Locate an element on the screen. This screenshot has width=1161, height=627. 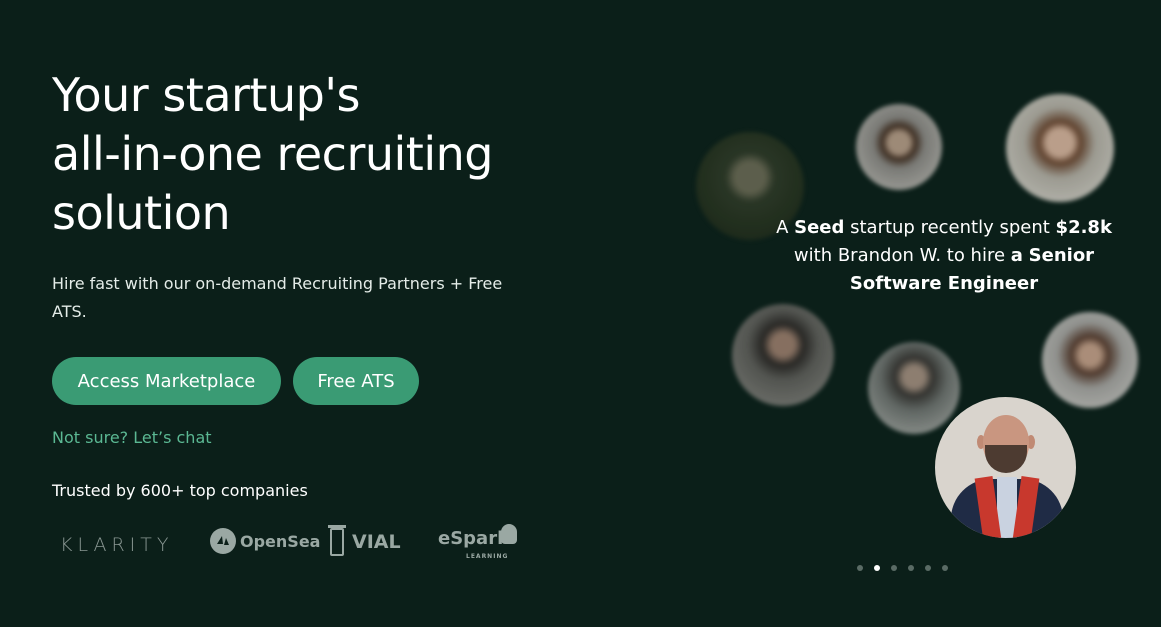
espark-logo: eSpark LEARNING is located at coordinates (477, 542).